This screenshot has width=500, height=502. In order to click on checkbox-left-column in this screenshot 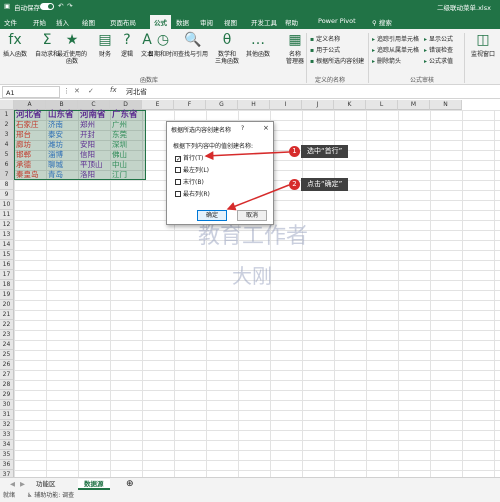, I will do `click(178, 170)`.